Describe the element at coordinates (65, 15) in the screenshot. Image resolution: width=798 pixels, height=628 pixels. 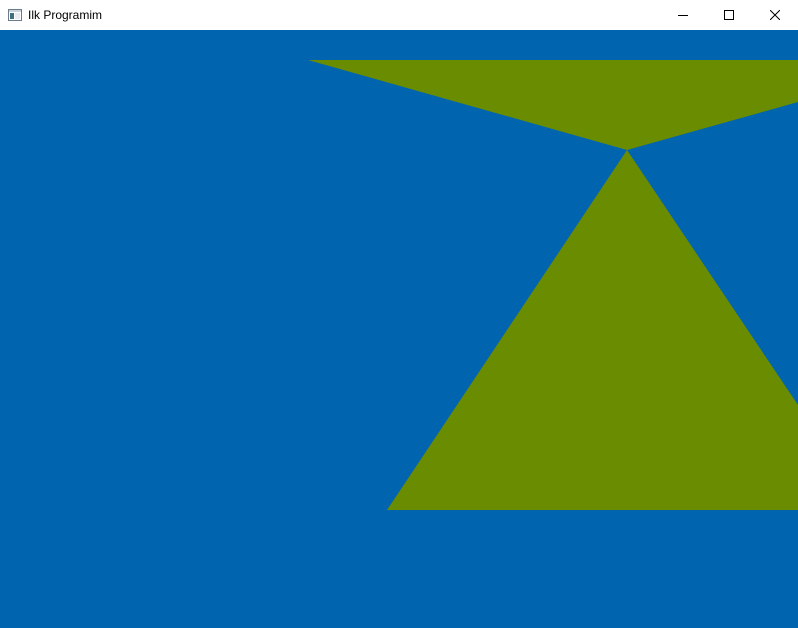
I see `window-title: Ilk Programim` at that location.